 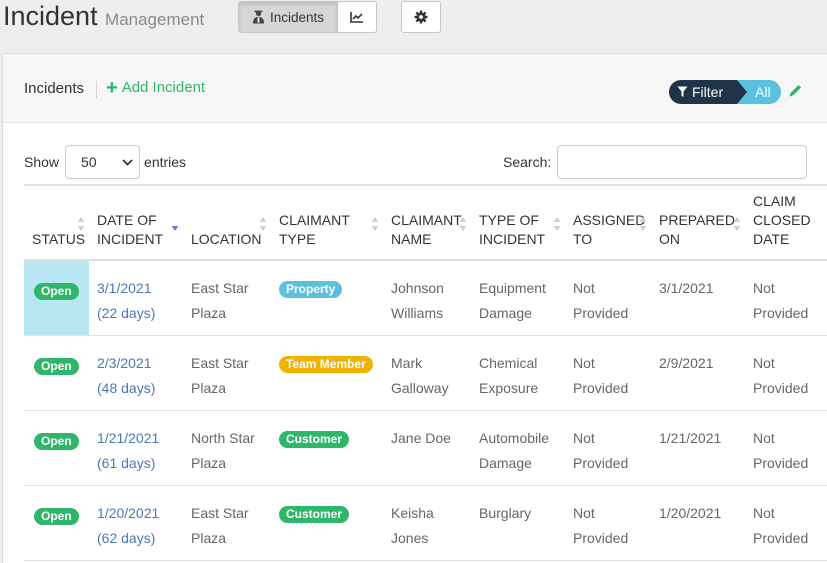 What do you see at coordinates (417, 288) in the screenshot?
I see `name-line: Johnson` at bounding box center [417, 288].